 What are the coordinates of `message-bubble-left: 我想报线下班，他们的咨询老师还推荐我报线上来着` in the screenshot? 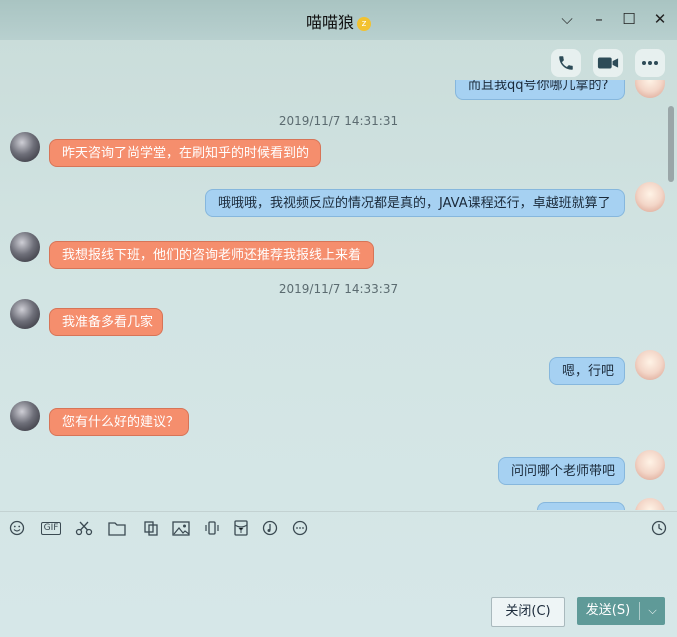 It's located at (211, 255).